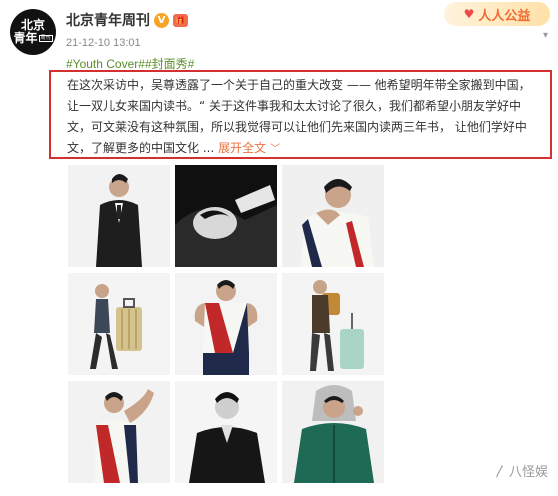 The width and height of the screenshot is (558, 496). Describe the element at coordinates (275, 149) in the screenshot. I see `chevron-down-icon: ﹀` at that location.